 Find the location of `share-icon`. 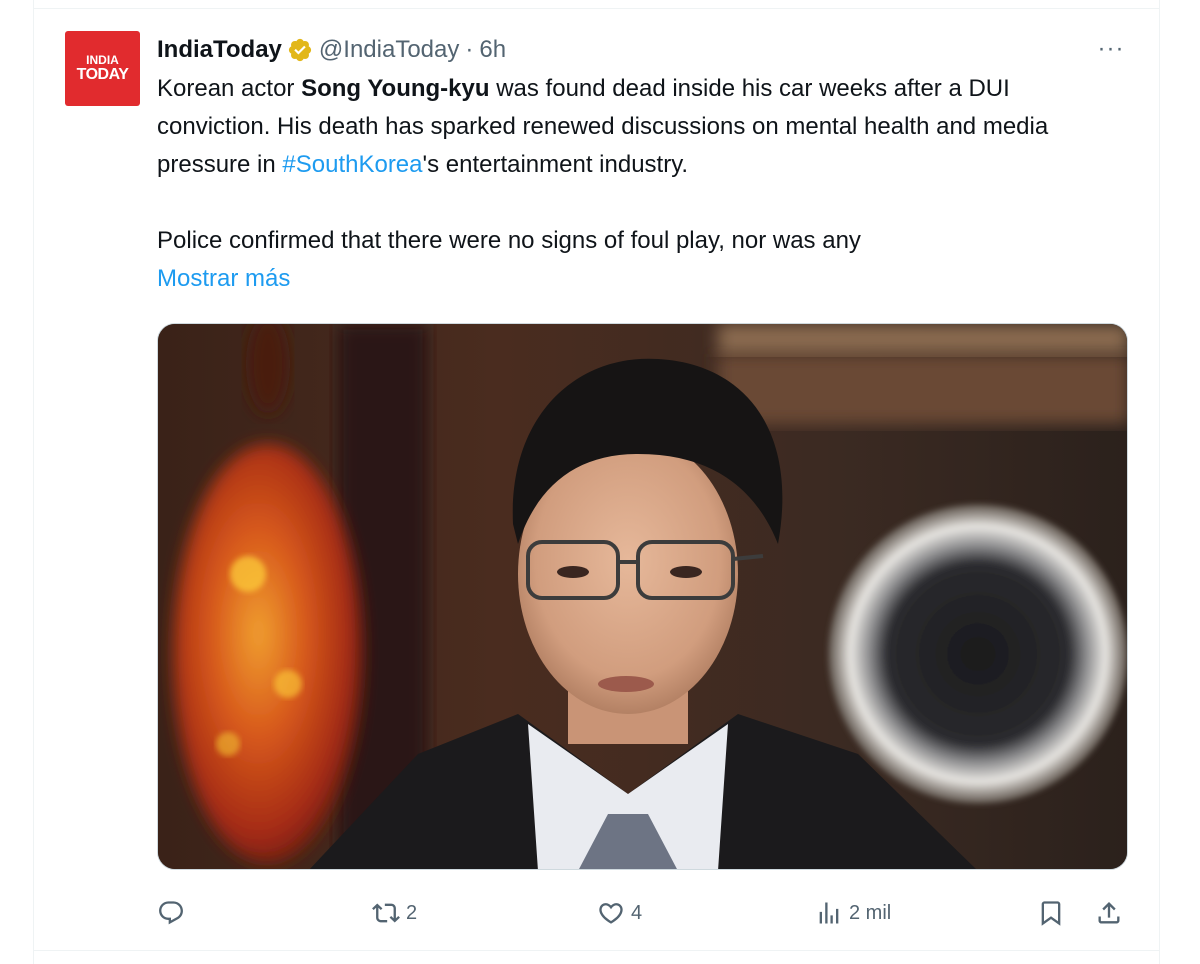

share-icon is located at coordinates (1109, 913).